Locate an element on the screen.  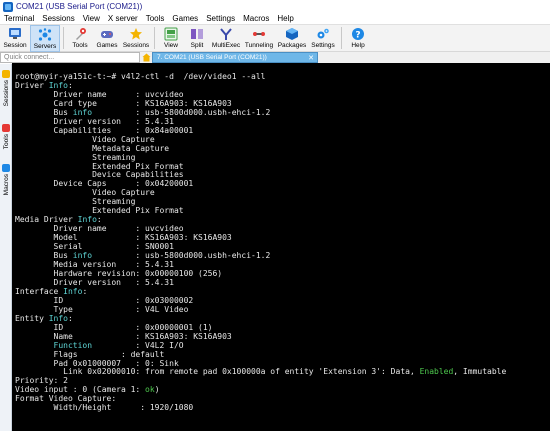
tools-button: Tools is located at coordinates (80, 38).